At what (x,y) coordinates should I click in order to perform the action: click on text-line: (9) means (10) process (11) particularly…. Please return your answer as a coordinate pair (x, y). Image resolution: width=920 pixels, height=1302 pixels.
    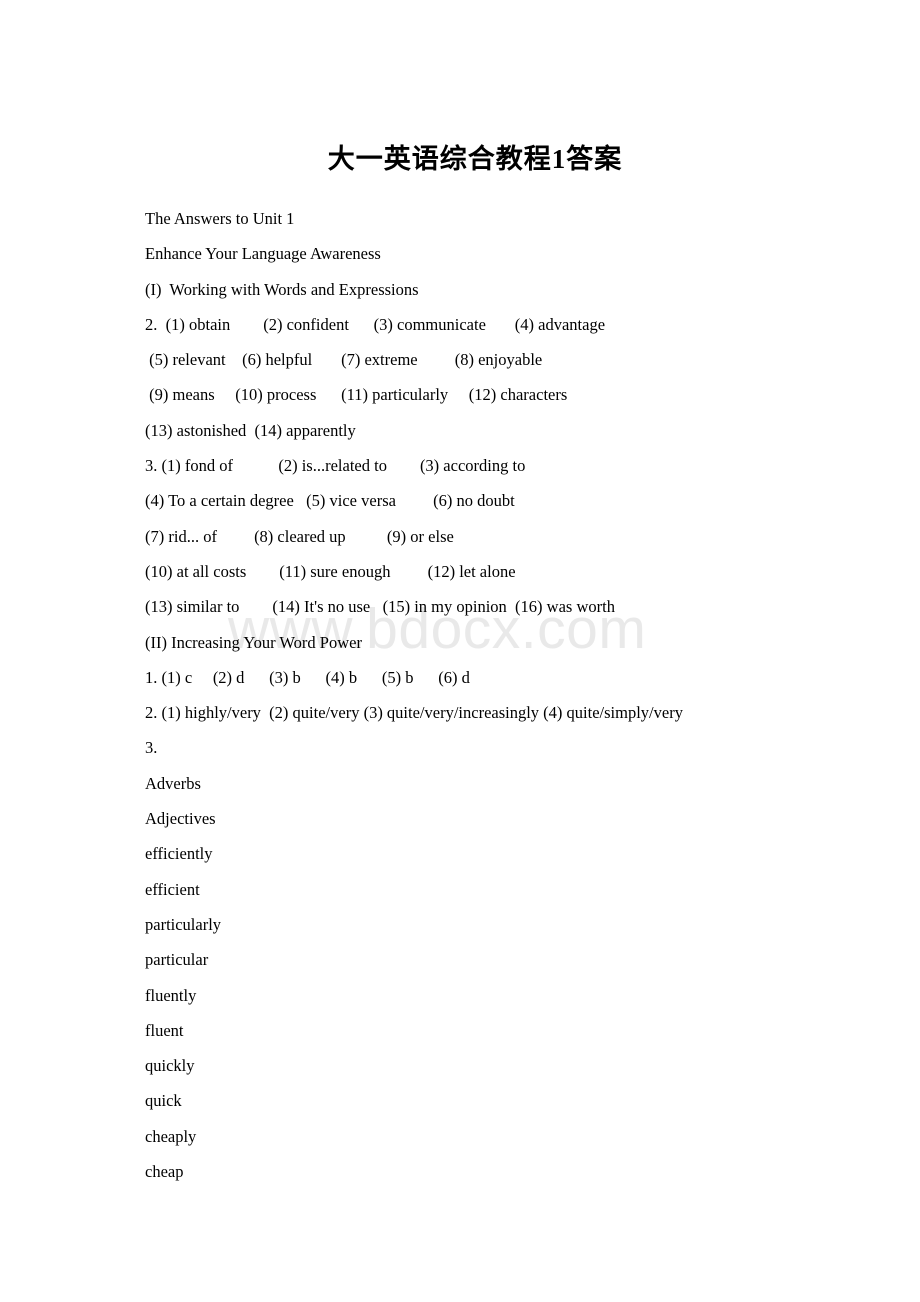
    Looking at the image, I should click on (356, 395).